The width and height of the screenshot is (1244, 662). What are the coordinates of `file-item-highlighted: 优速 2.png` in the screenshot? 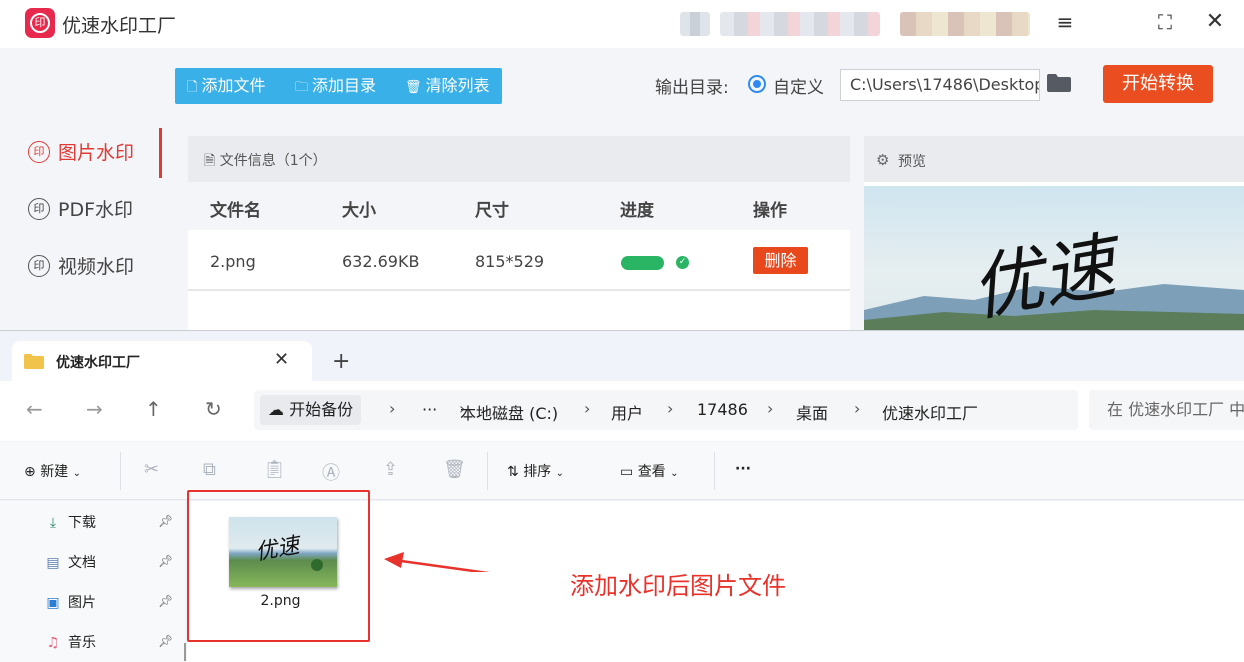 It's located at (278, 566).